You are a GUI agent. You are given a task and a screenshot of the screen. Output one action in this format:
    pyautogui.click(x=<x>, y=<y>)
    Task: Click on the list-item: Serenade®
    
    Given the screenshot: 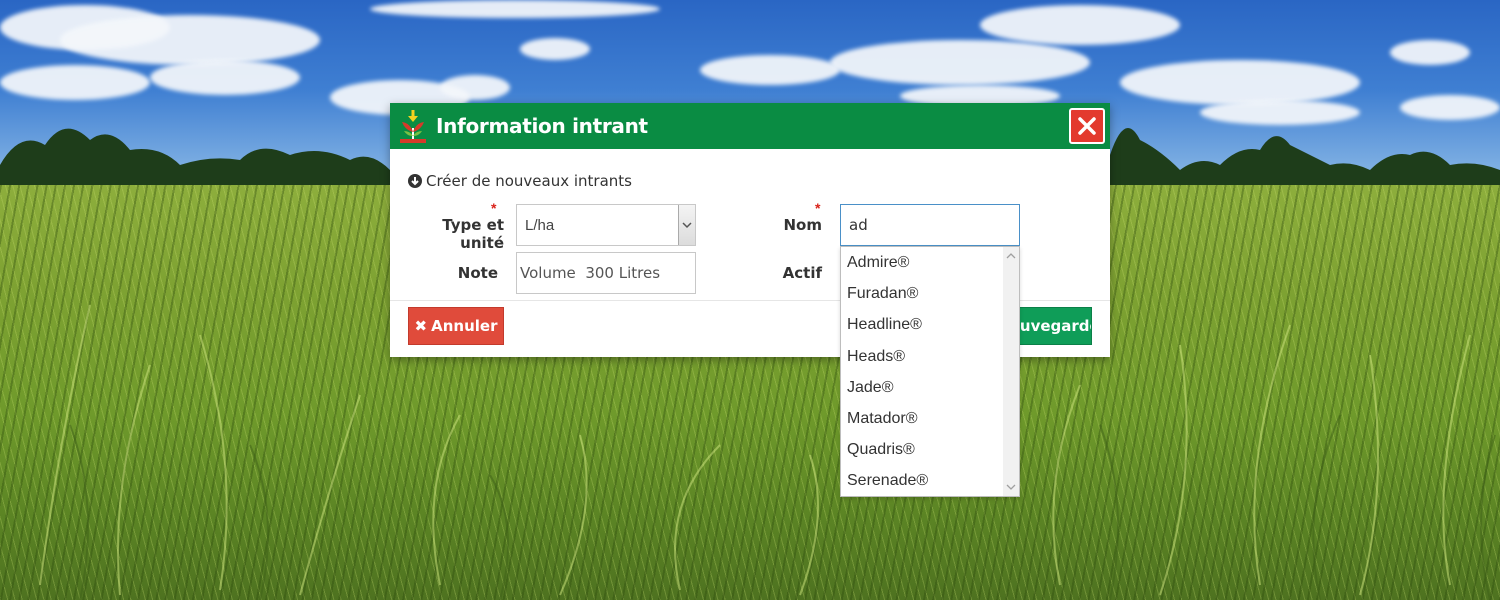 What is the action you would take?
    pyautogui.click(x=922, y=480)
    